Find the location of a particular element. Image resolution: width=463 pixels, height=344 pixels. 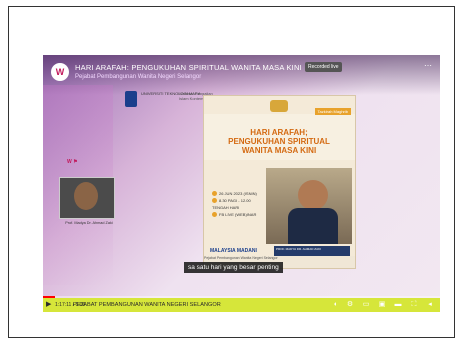

more-menu-icon: ⋯ is located at coordinates (428, 65).